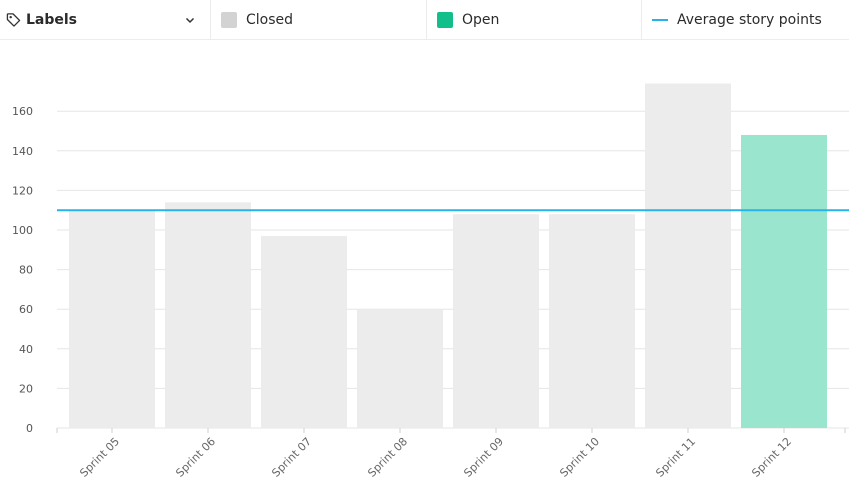  Describe the element at coordinates (26, 309) in the screenshot. I see `y-tick-label: 60` at that location.